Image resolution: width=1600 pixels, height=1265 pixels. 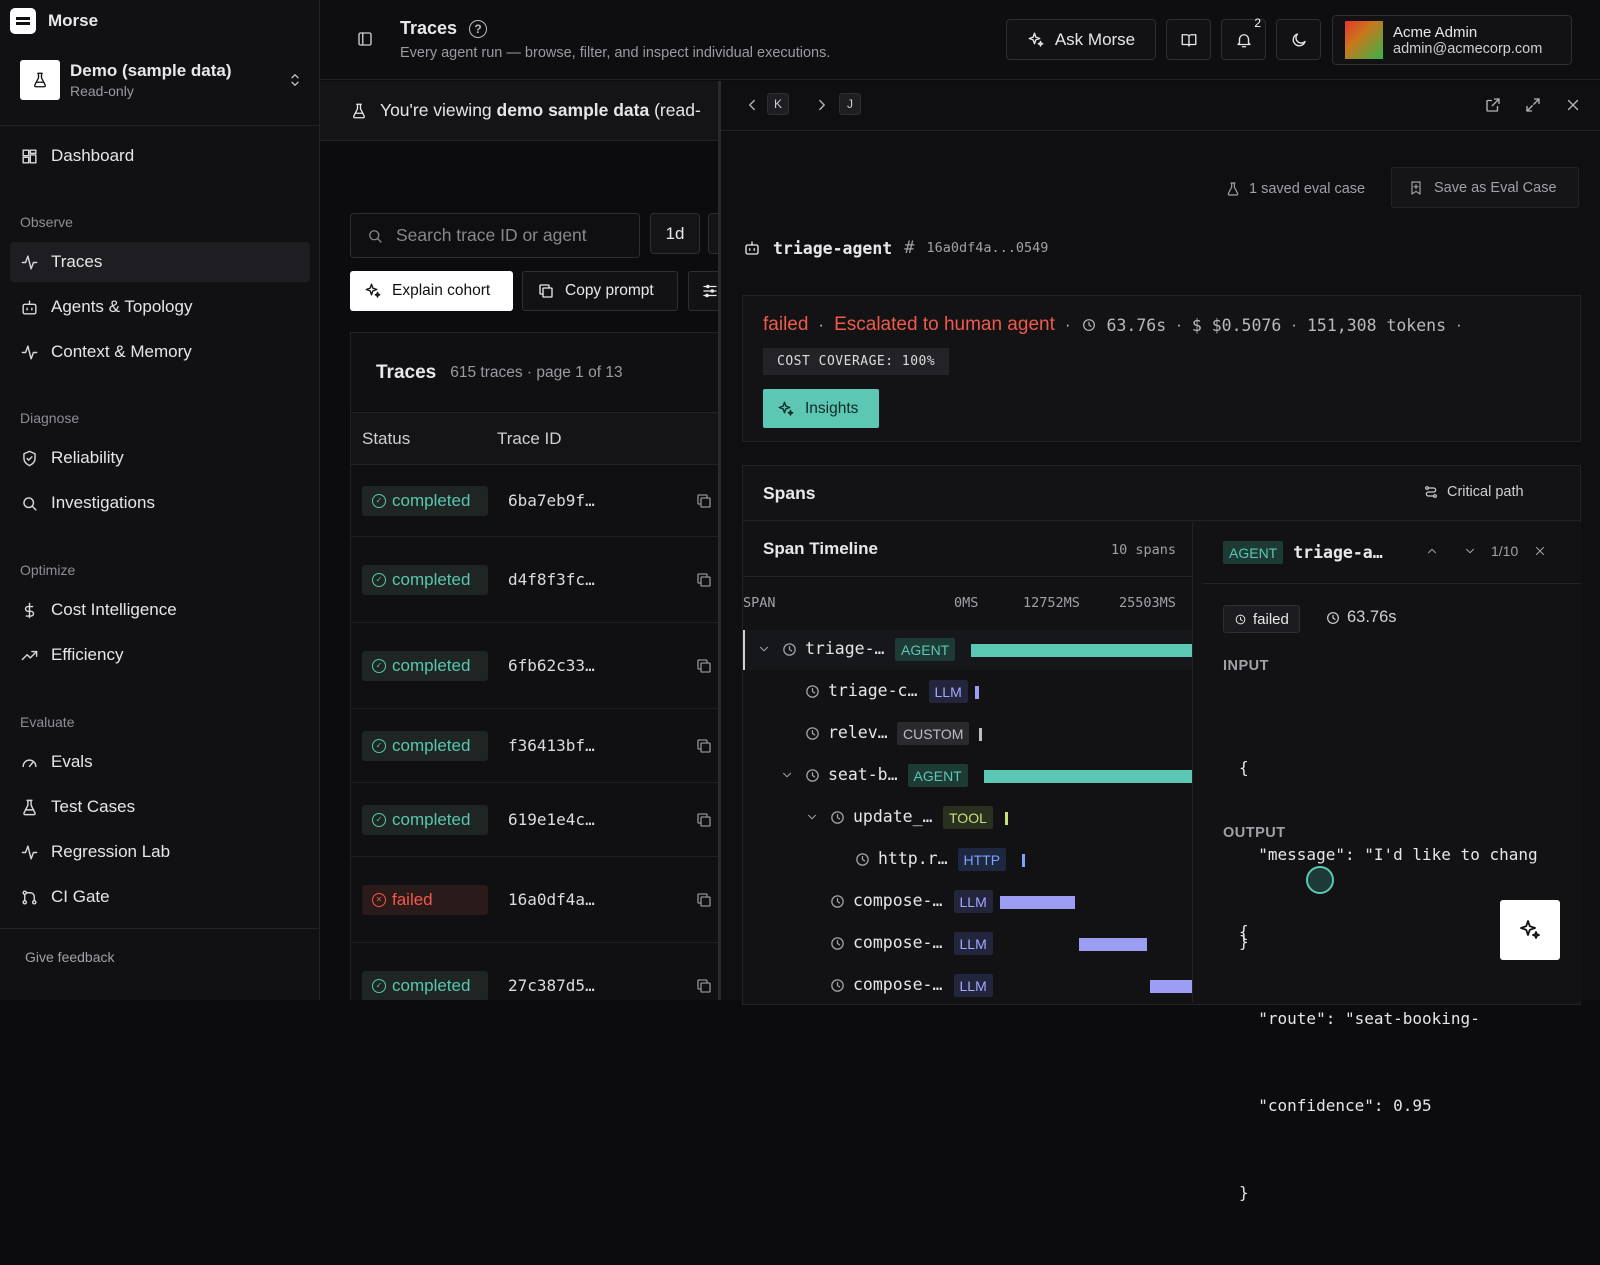 I want to click on sidebar-item-reliability: Reliability, so click(x=160, y=458).